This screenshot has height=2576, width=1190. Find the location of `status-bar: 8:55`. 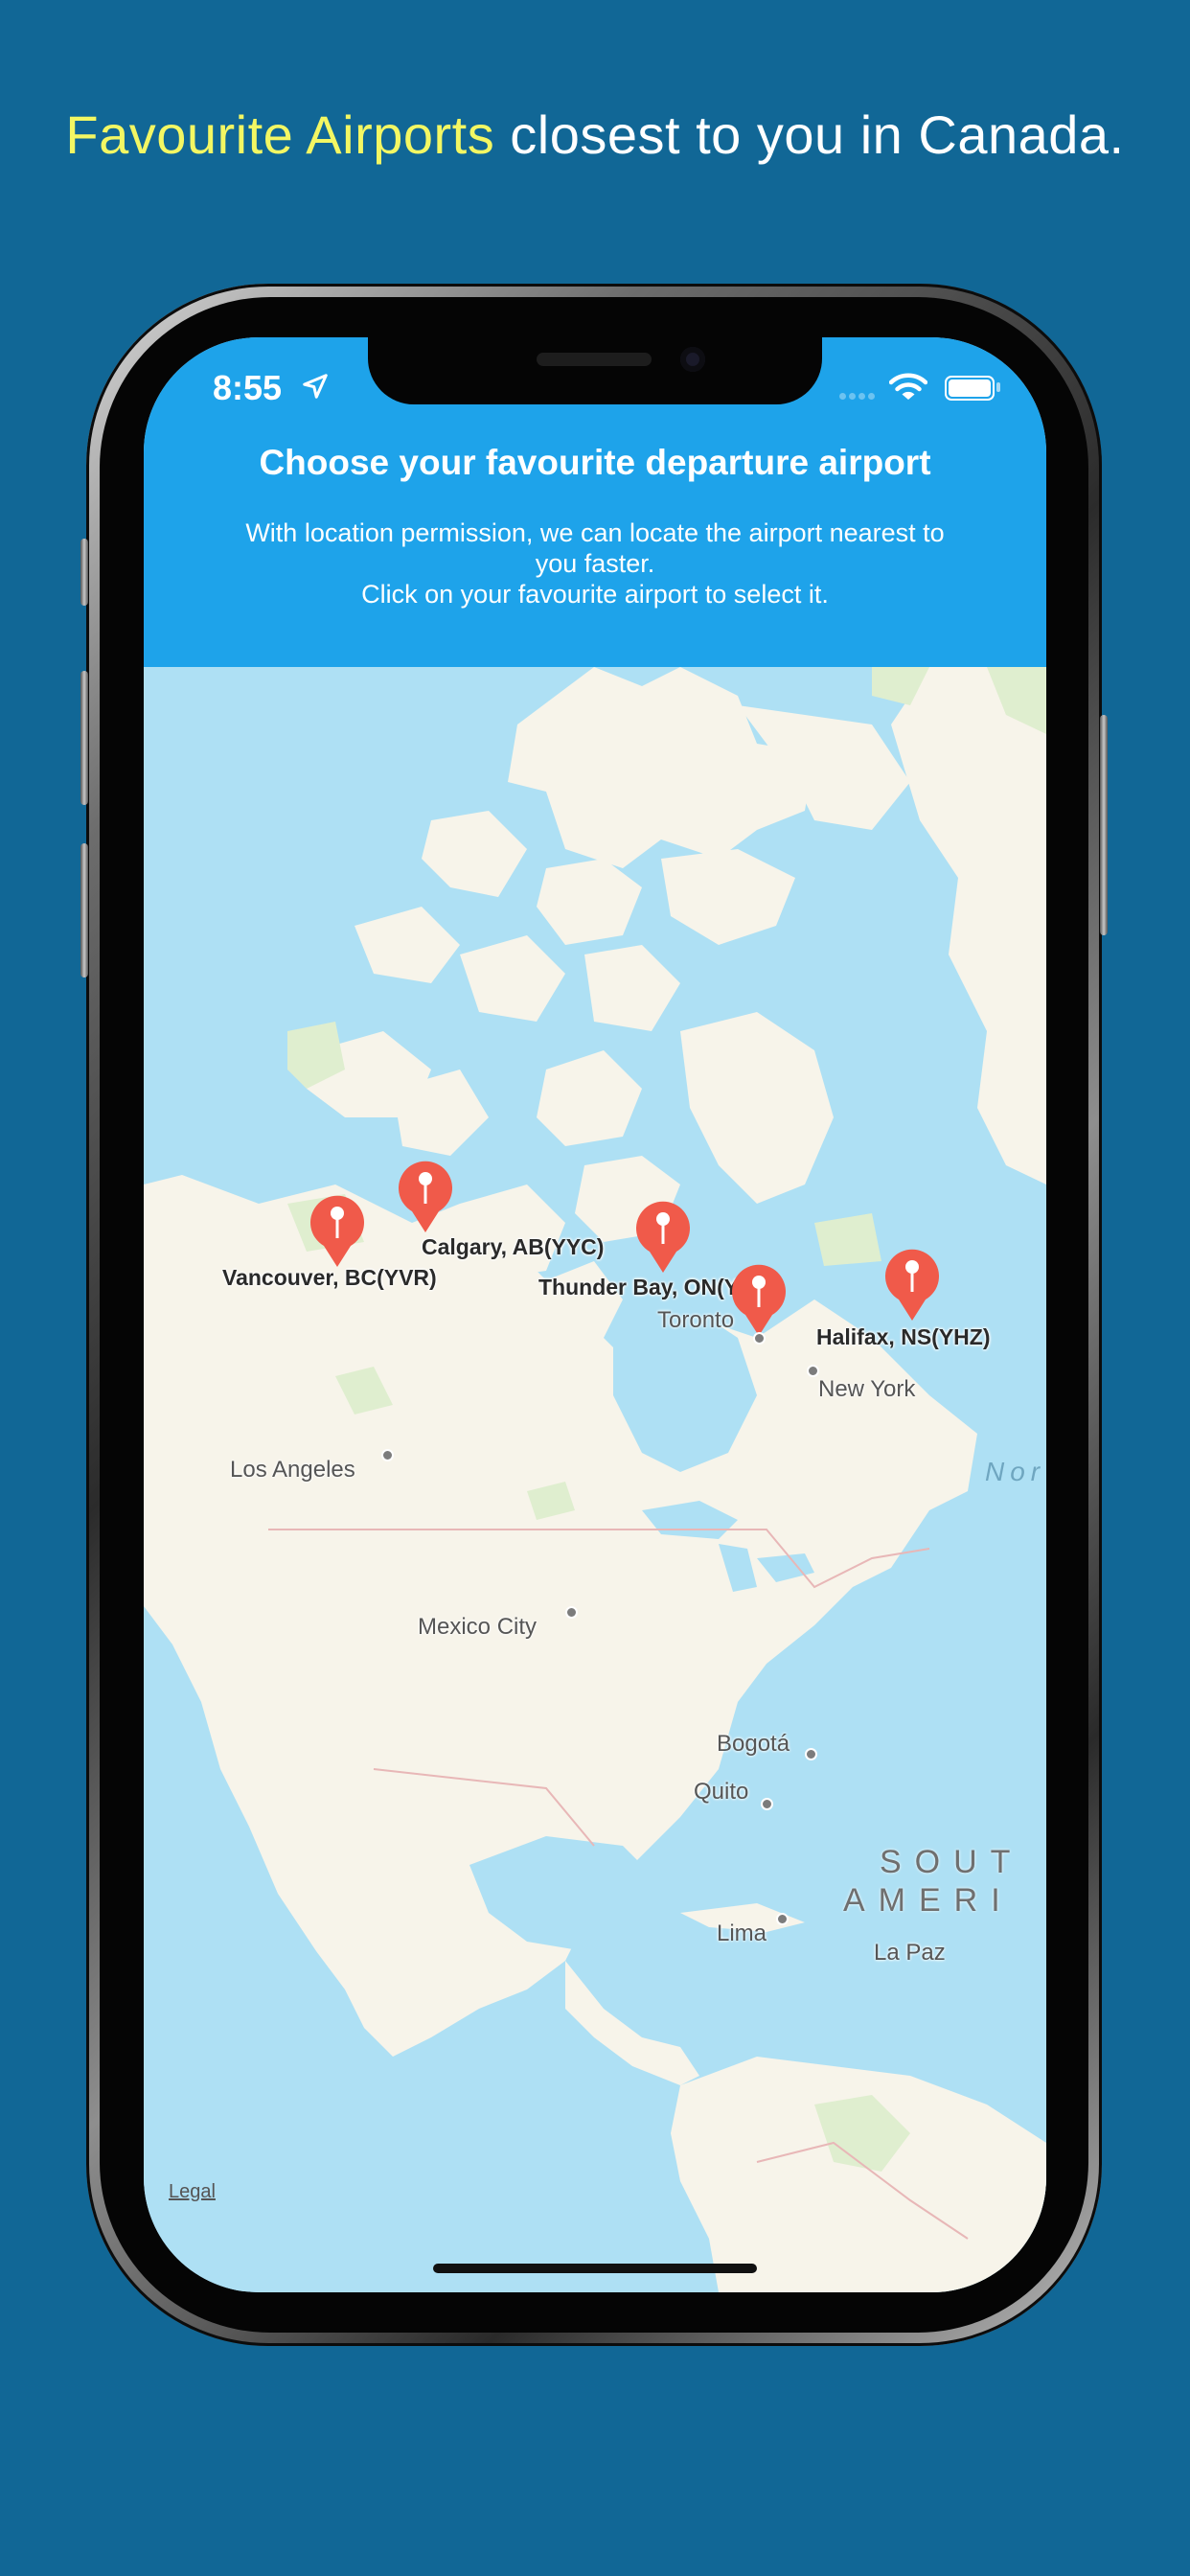

status-bar: 8:55 is located at coordinates (595, 385).